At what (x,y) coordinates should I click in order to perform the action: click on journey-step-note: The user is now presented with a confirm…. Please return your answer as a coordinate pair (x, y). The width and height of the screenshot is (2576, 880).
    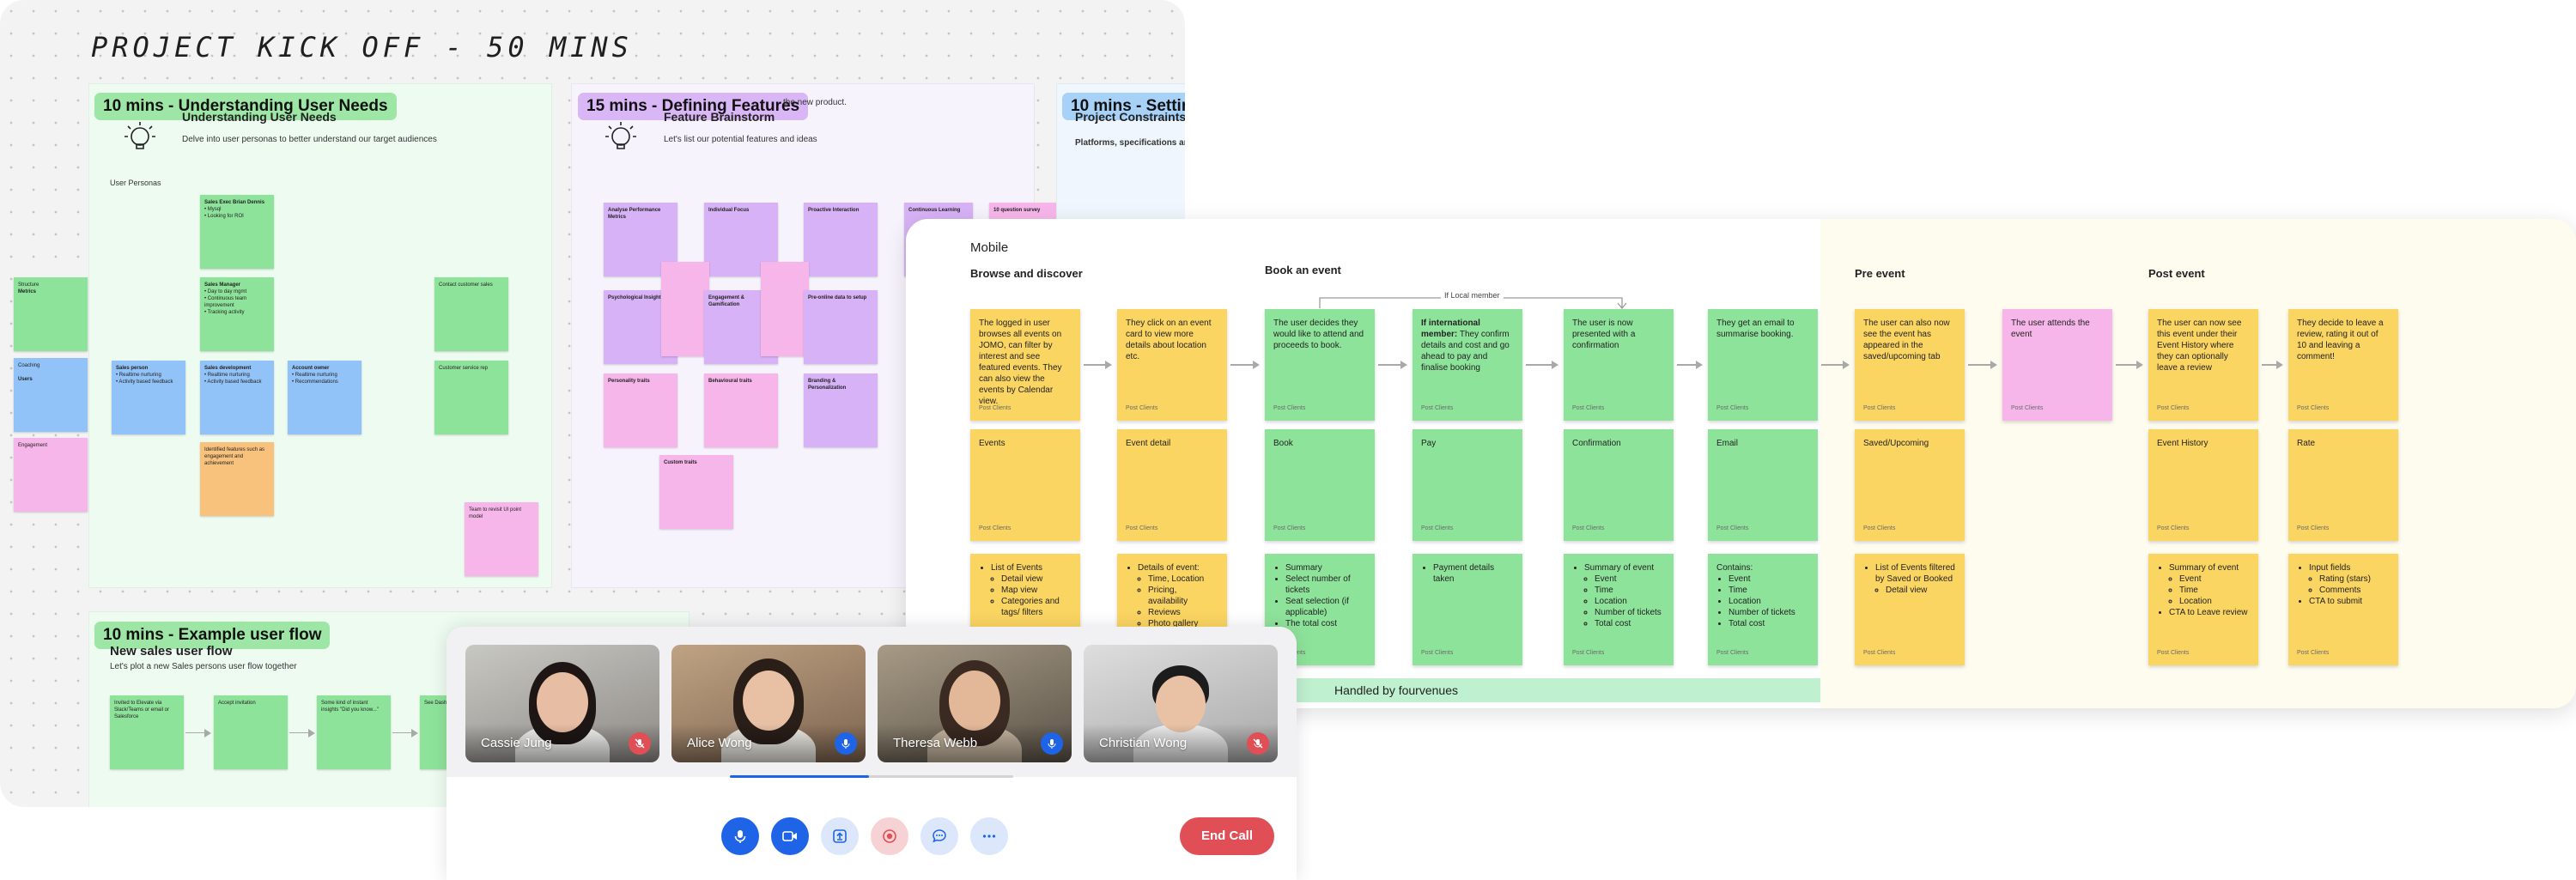
    Looking at the image, I should click on (1619, 365).